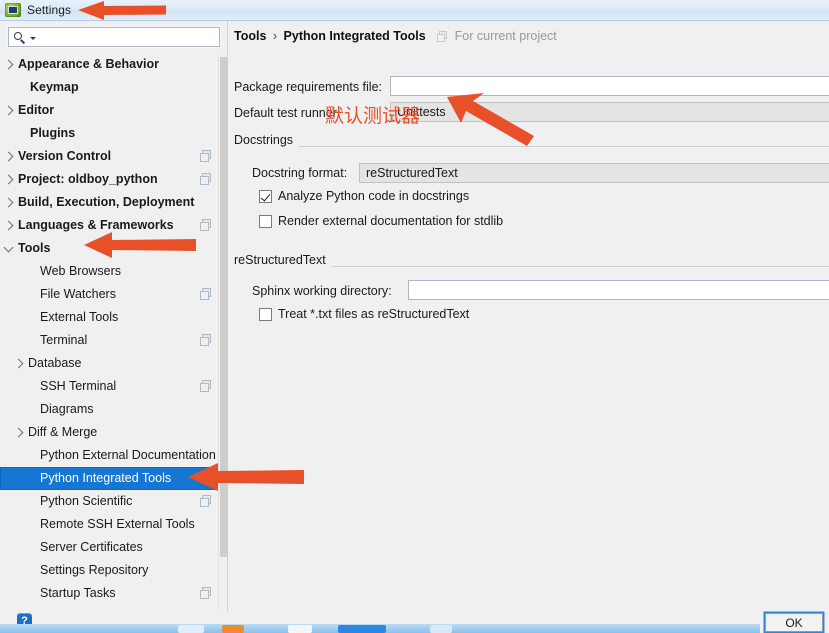 The width and height of the screenshot is (829, 633). What do you see at coordinates (109, 110) in the screenshot?
I see `sidebar-item-editor: Editor` at bounding box center [109, 110].